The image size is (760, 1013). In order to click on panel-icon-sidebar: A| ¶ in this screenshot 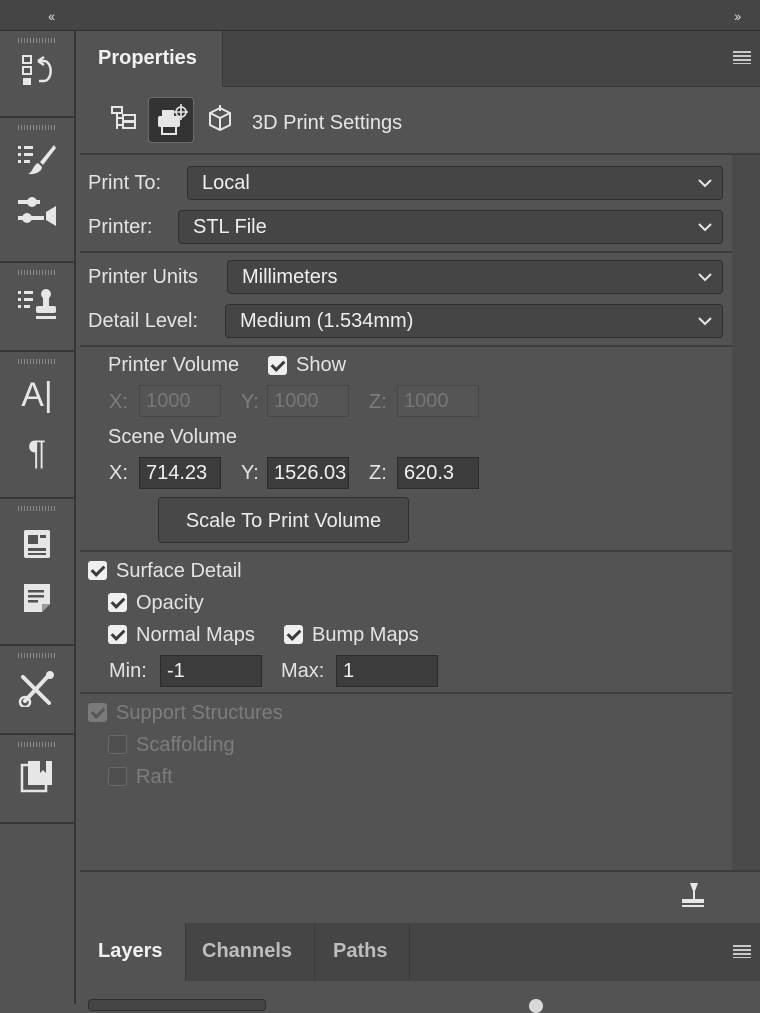, I will do `click(38, 517)`.